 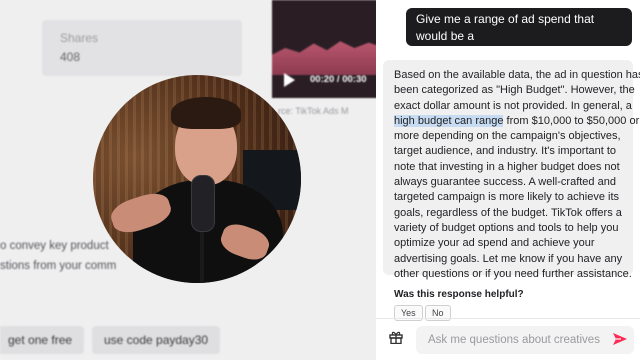 I want to click on chat-input, so click(x=525, y=340).